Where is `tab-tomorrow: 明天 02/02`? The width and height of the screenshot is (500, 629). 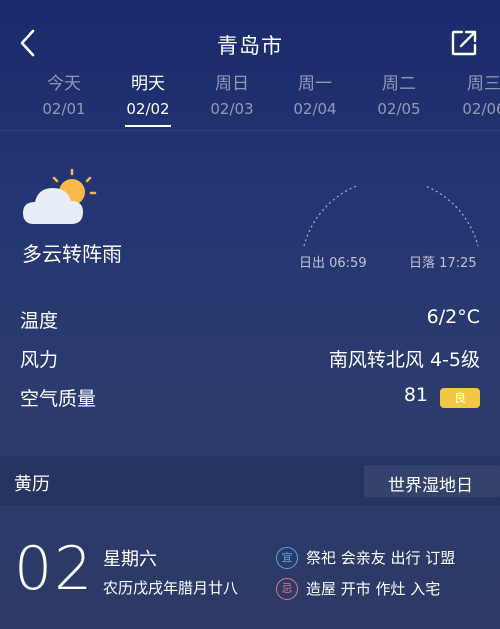 tab-tomorrow: 明天 02/02 is located at coordinates (148, 98).